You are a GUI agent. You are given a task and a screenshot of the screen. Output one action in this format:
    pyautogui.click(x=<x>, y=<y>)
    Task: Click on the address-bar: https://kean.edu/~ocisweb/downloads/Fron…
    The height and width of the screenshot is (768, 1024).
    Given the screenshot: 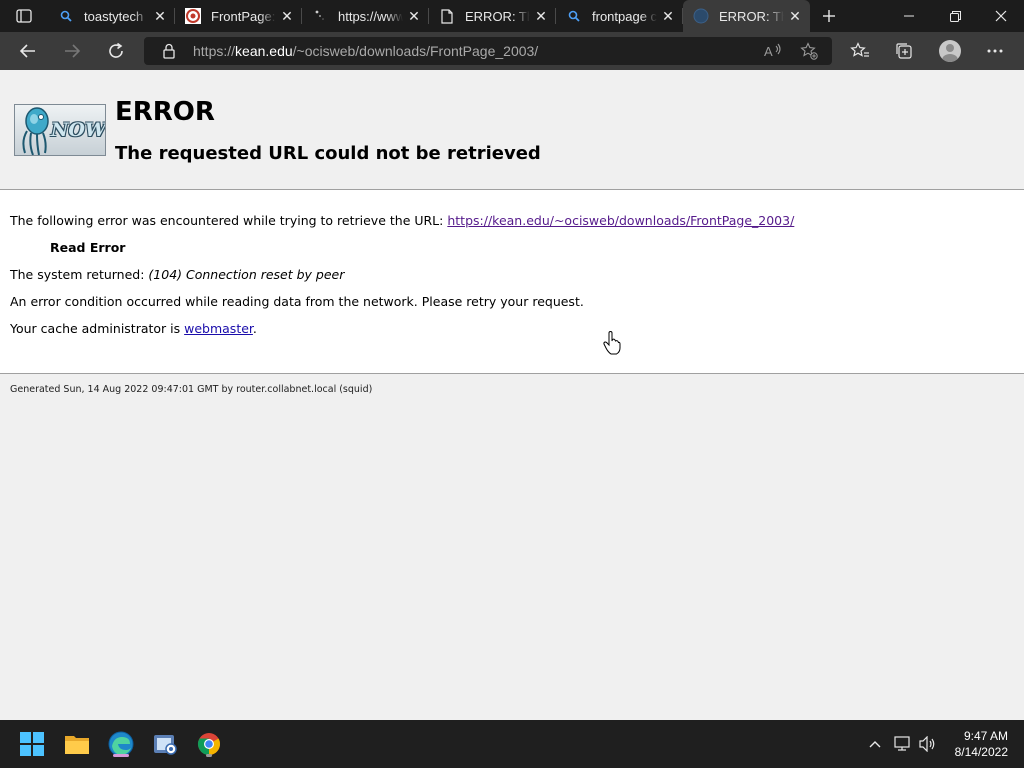 What is the action you would take?
    pyautogui.click(x=488, y=51)
    